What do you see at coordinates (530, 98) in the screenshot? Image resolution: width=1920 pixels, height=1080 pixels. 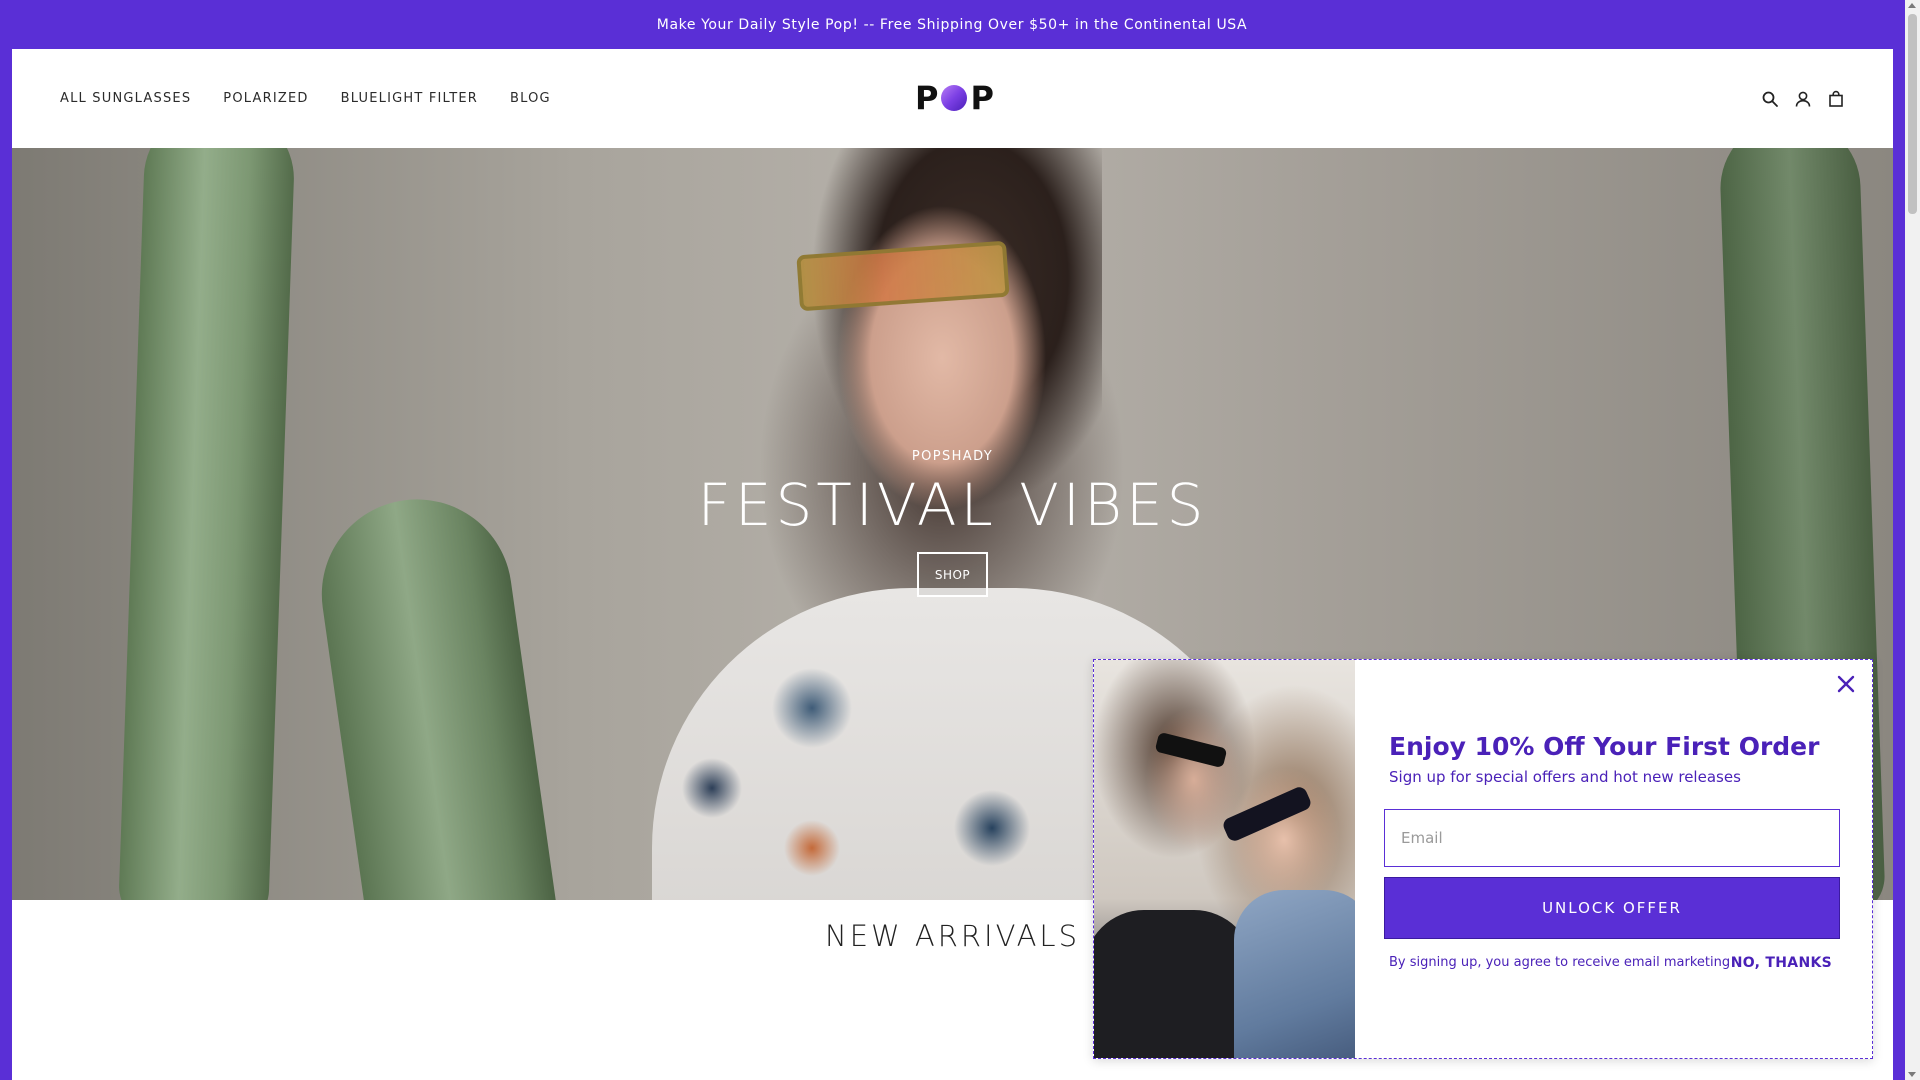 I see `nav-blog: BLOG` at bounding box center [530, 98].